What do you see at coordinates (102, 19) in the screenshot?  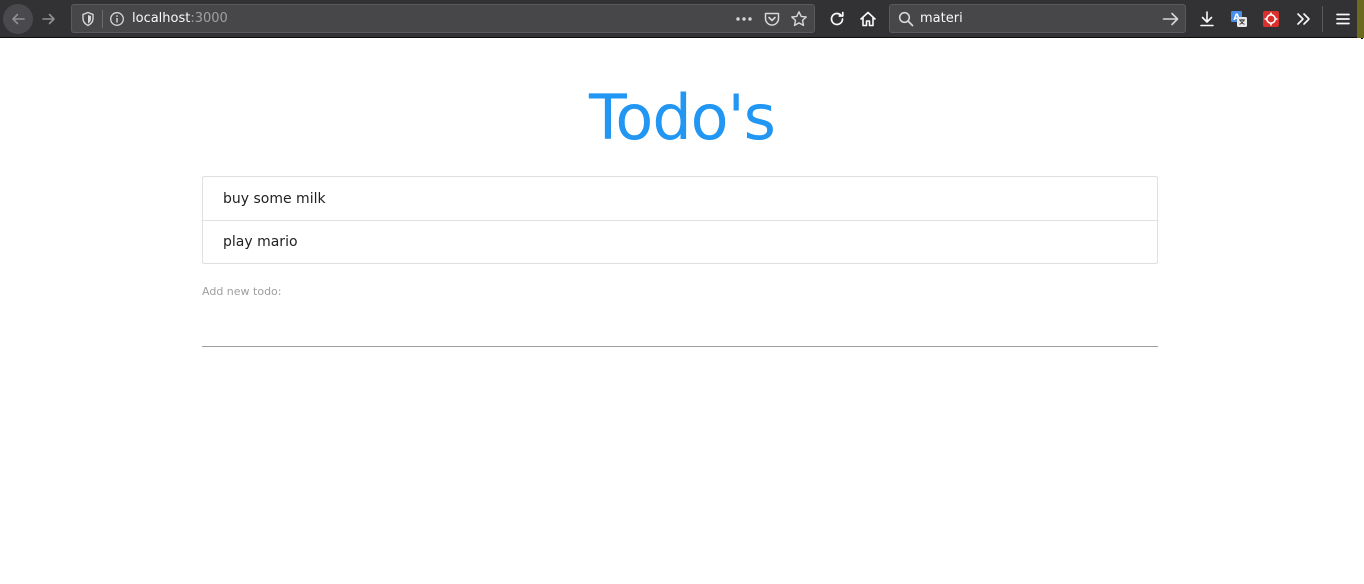 I see `url-separator` at bounding box center [102, 19].